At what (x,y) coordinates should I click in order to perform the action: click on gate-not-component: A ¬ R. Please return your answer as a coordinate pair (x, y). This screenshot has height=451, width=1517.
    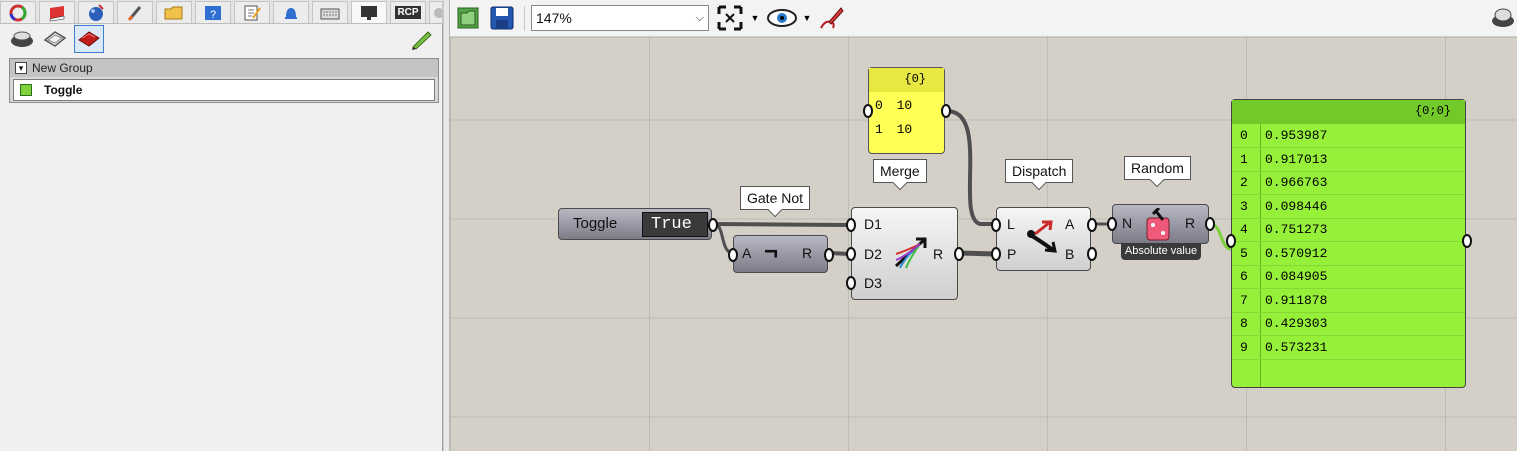
    Looking at the image, I should click on (781, 254).